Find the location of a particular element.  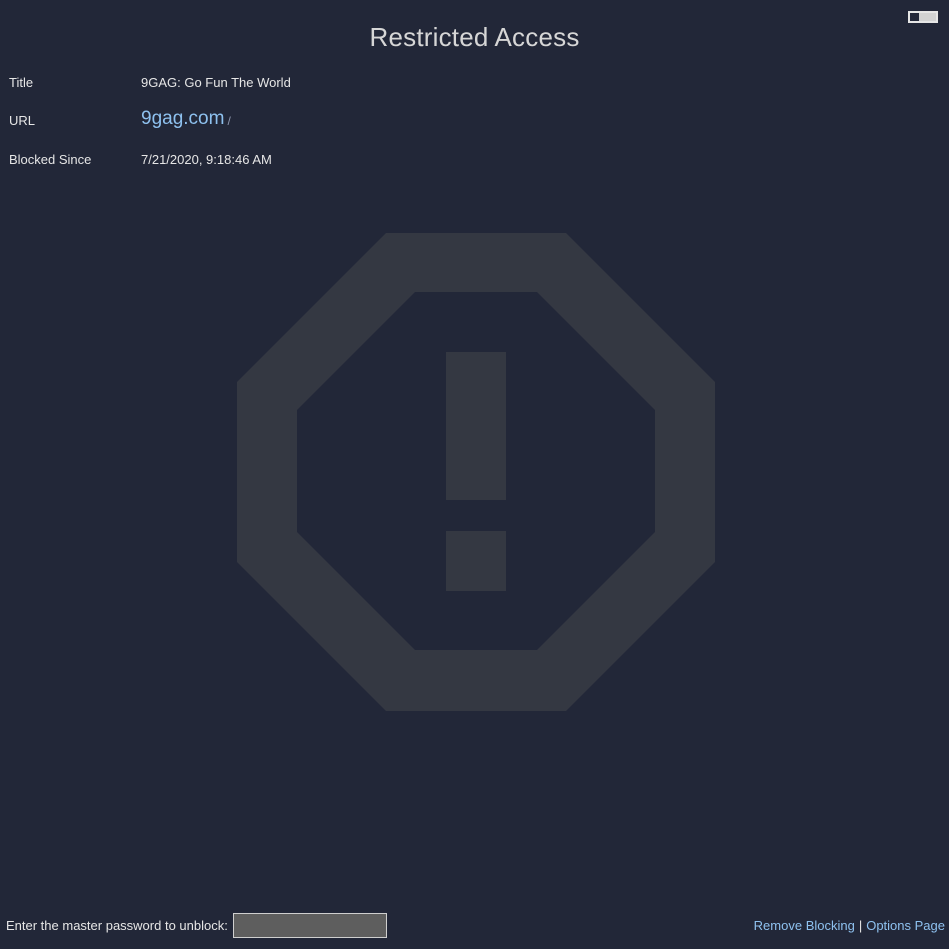

url-path: / is located at coordinates (229, 121).